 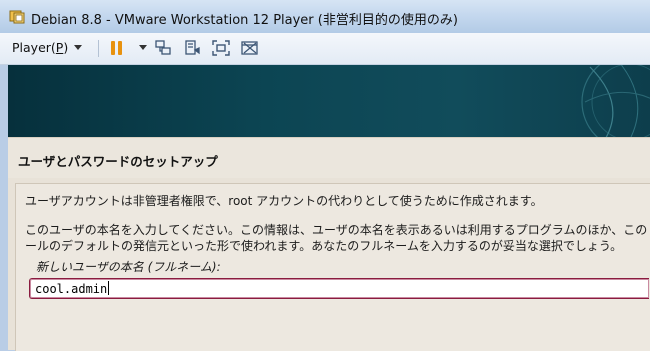 I want to click on player-menu-prefix: Player(, so click(x=34, y=47).